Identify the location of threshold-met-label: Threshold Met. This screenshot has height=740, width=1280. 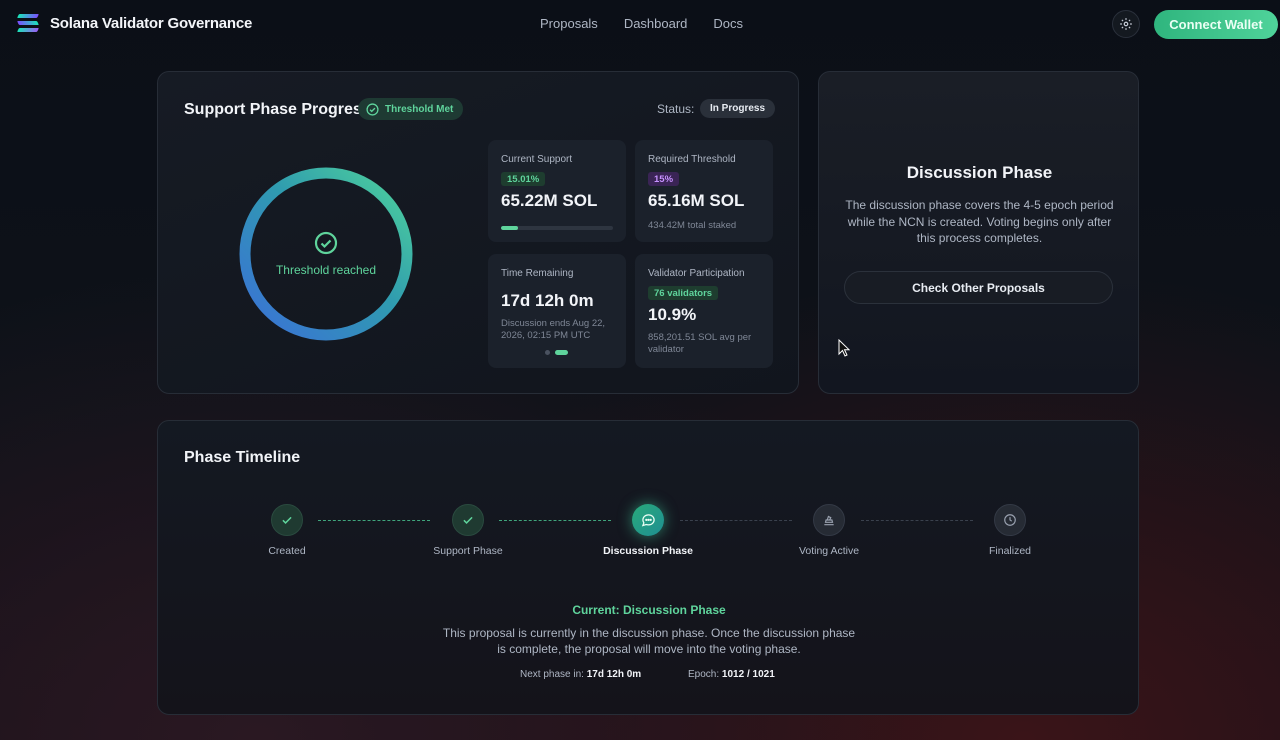
(419, 109).